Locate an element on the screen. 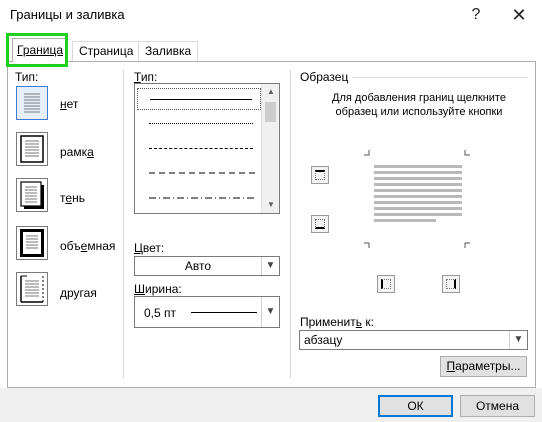  width-label: Ширина: is located at coordinates (158, 289).